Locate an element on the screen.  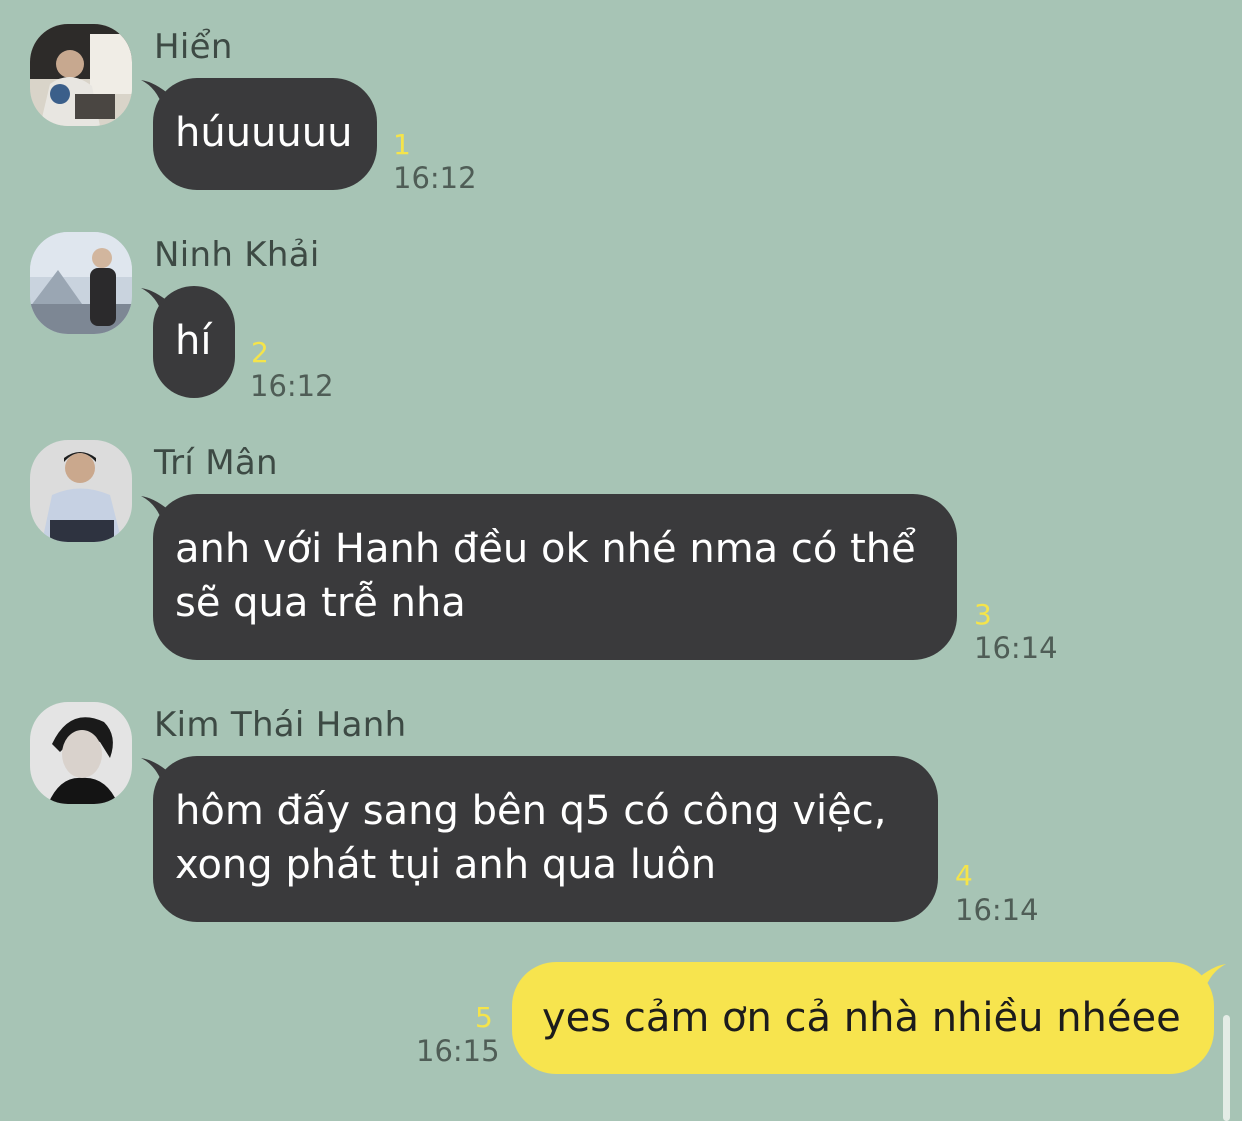
message-text: xong phát tụi anh qua luôn is located at coordinates (446, 865).